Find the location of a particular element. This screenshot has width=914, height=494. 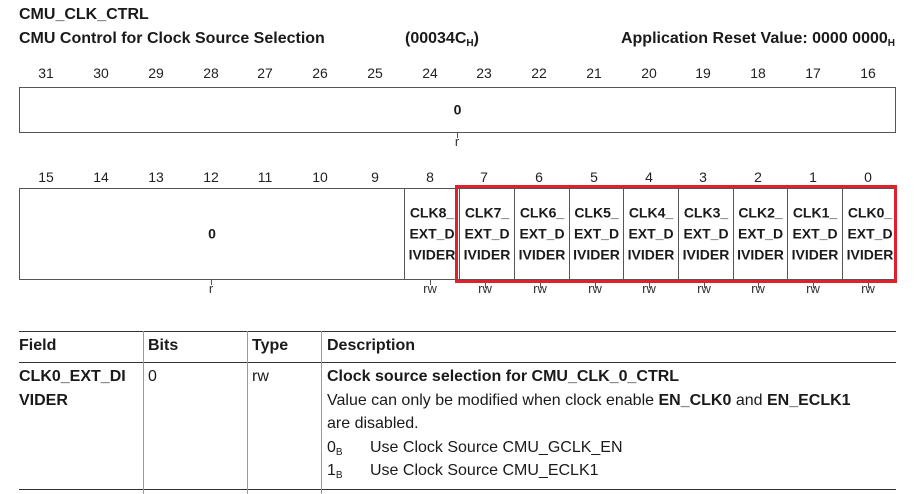

bit-number: 24 is located at coordinates (430, 73).